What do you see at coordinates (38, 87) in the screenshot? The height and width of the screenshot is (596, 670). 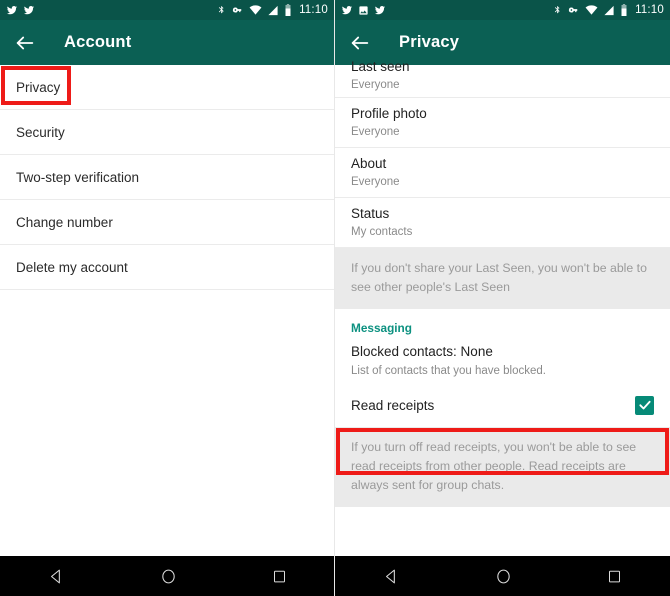 I see `sidebar-item-label: Privacy` at bounding box center [38, 87].